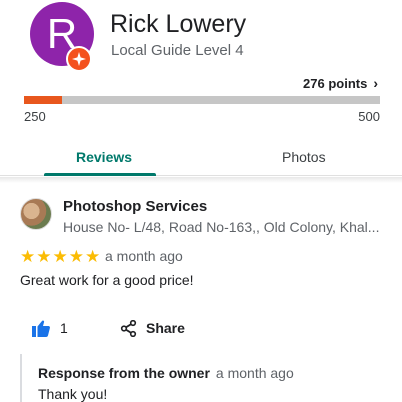  I want to click on chevron-right-icon: ›, so click(375, 83).